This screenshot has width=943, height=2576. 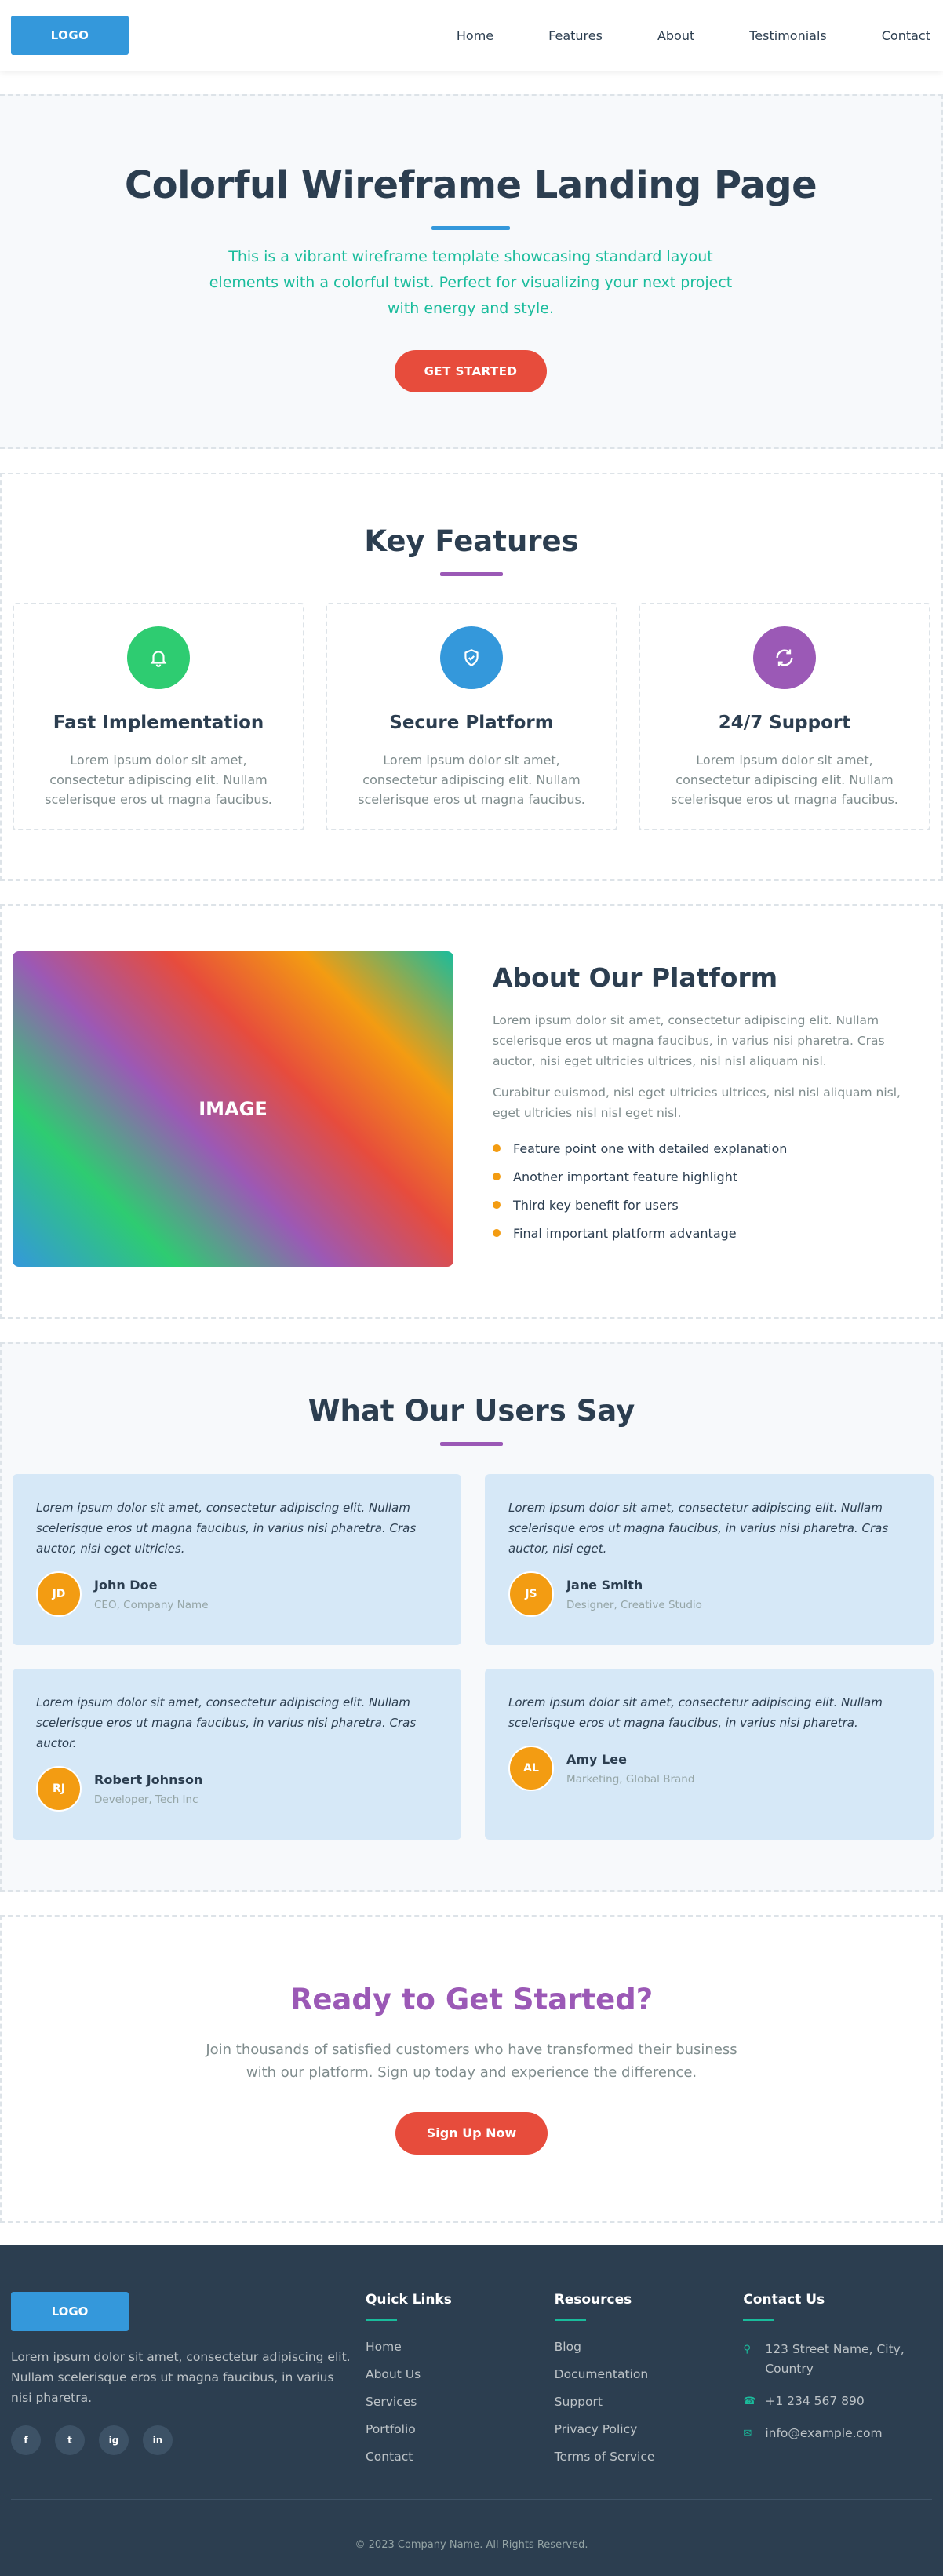 I want to click on contact-text: 123 Street Name, City, Country, so click(x=835, y=2359).